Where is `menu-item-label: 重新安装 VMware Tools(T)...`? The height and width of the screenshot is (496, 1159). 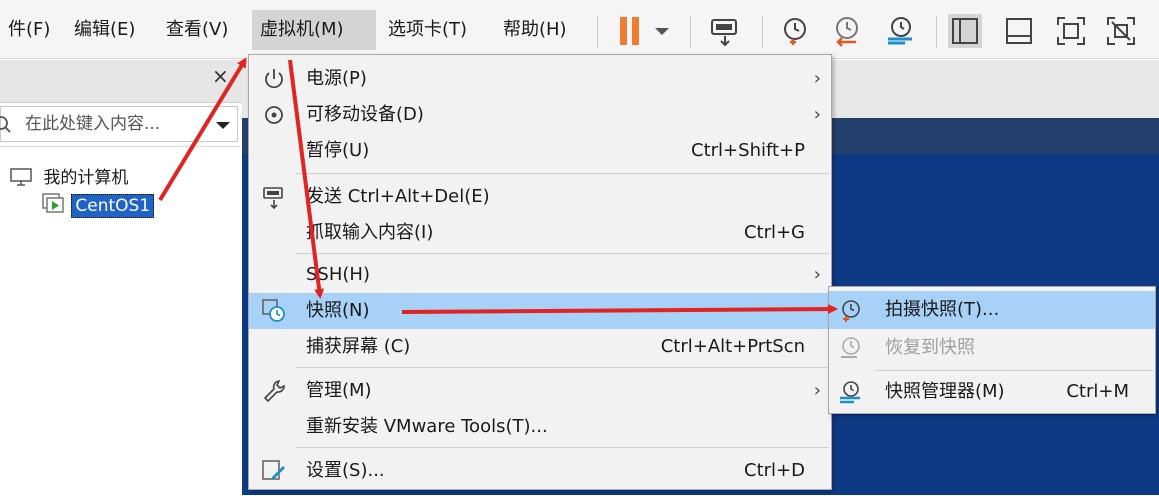 menu-item-label: 重新安装 VMware Tools(T)... is located at coordinates (427, 426).